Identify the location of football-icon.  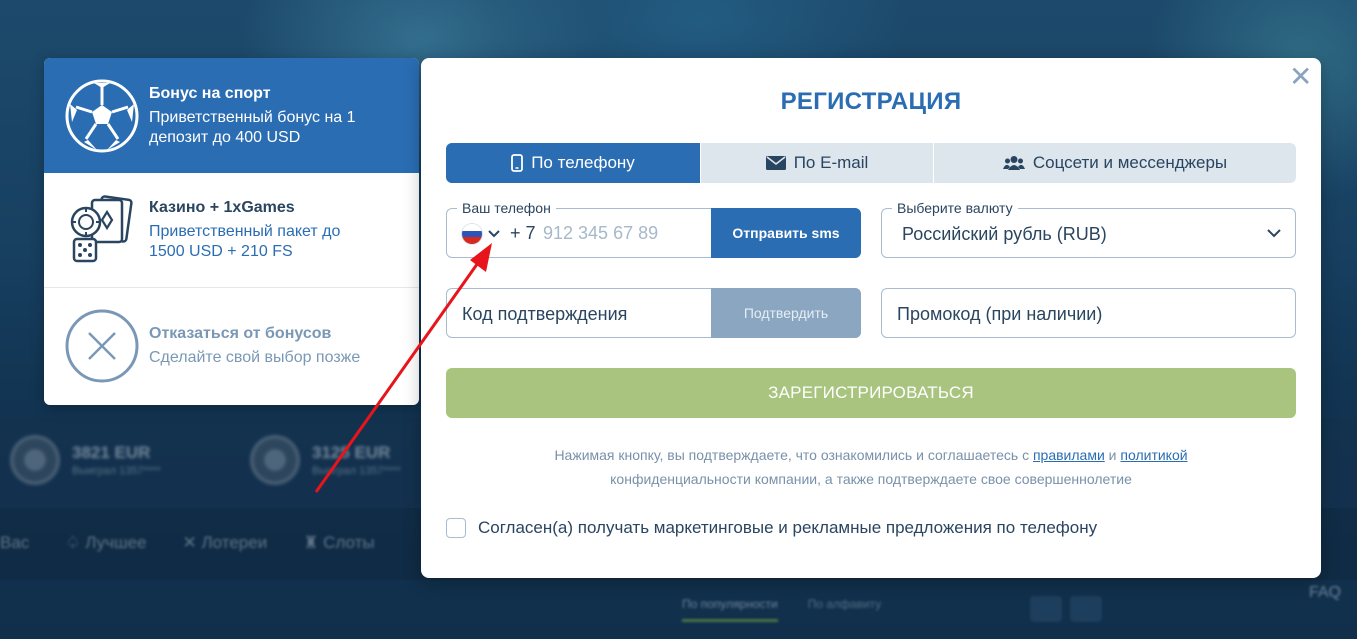
(102, 116).